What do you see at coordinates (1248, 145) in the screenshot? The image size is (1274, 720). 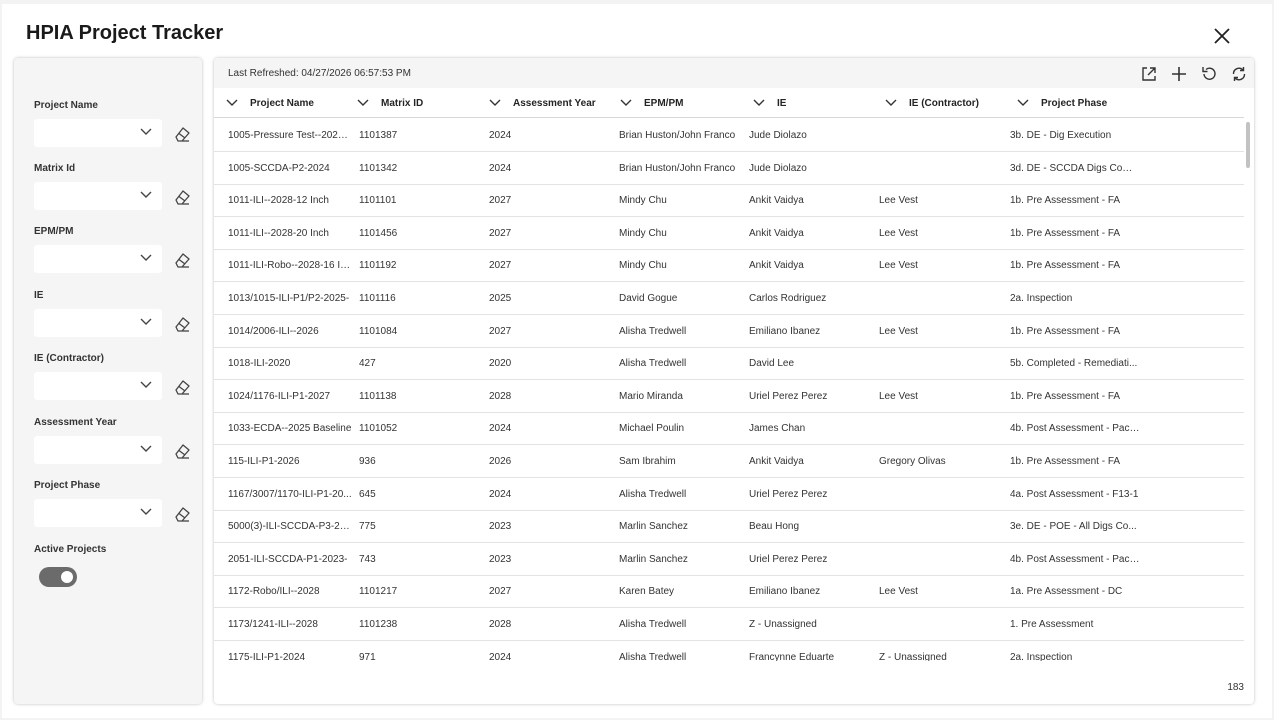 I see `scrollbar-thumb` at bounding box center [1248, 145].